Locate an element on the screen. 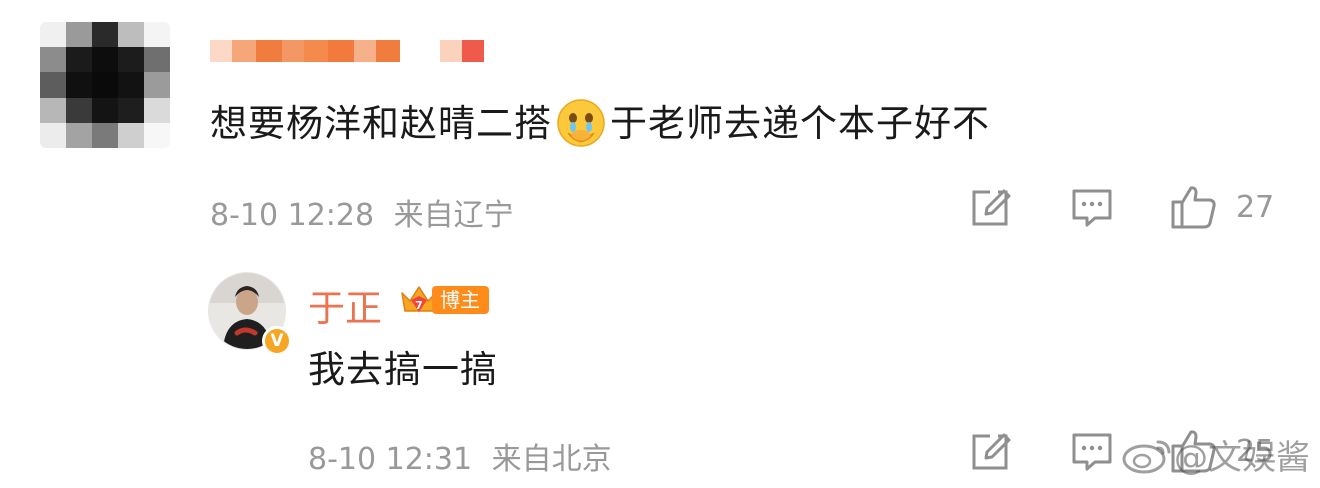 The height and width of the screenshot is (488, 1320). reply-repost-button is located at coordinates (990, 452).